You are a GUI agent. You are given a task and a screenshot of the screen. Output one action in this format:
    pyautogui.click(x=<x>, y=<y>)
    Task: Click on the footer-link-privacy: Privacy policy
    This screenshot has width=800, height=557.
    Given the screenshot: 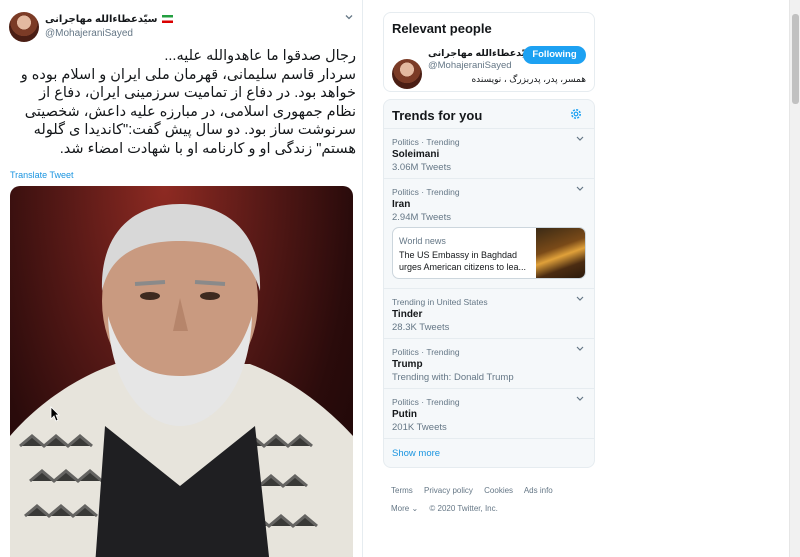 What is the action you would take?
    pyautogui.click(x=448, y=490)
    